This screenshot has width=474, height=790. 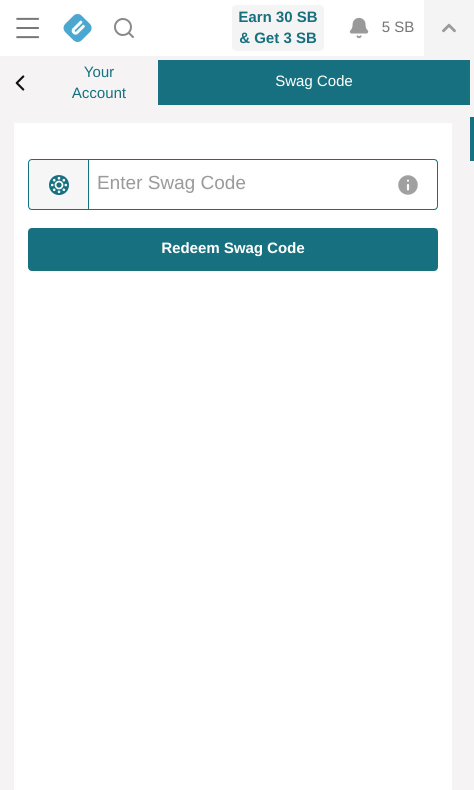 What do you see at coordinates (124, 28) in the screenshot?
I see `search-icon` at bounding box center [124, 28].